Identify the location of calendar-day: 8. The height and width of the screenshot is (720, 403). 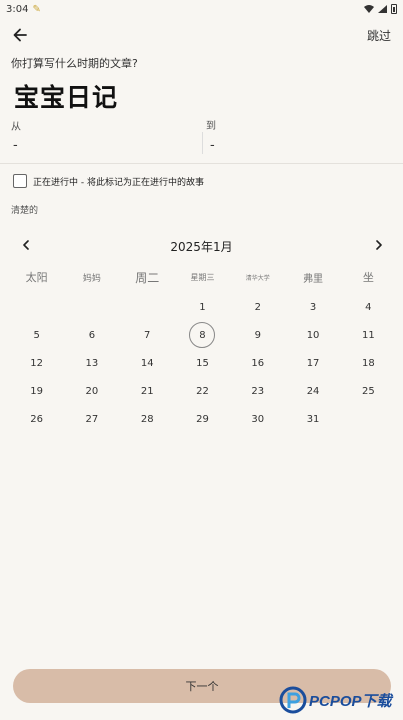
(202, 335).